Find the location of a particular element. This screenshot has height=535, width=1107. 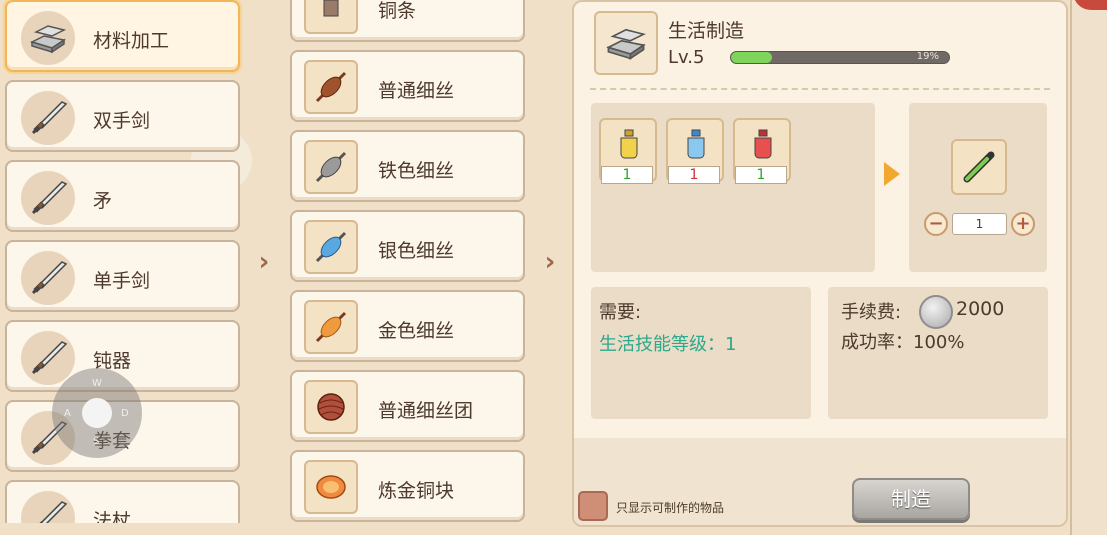

recipe-item-alchemy-copper: 炼金铜块 is located at coordinates (407, 486).